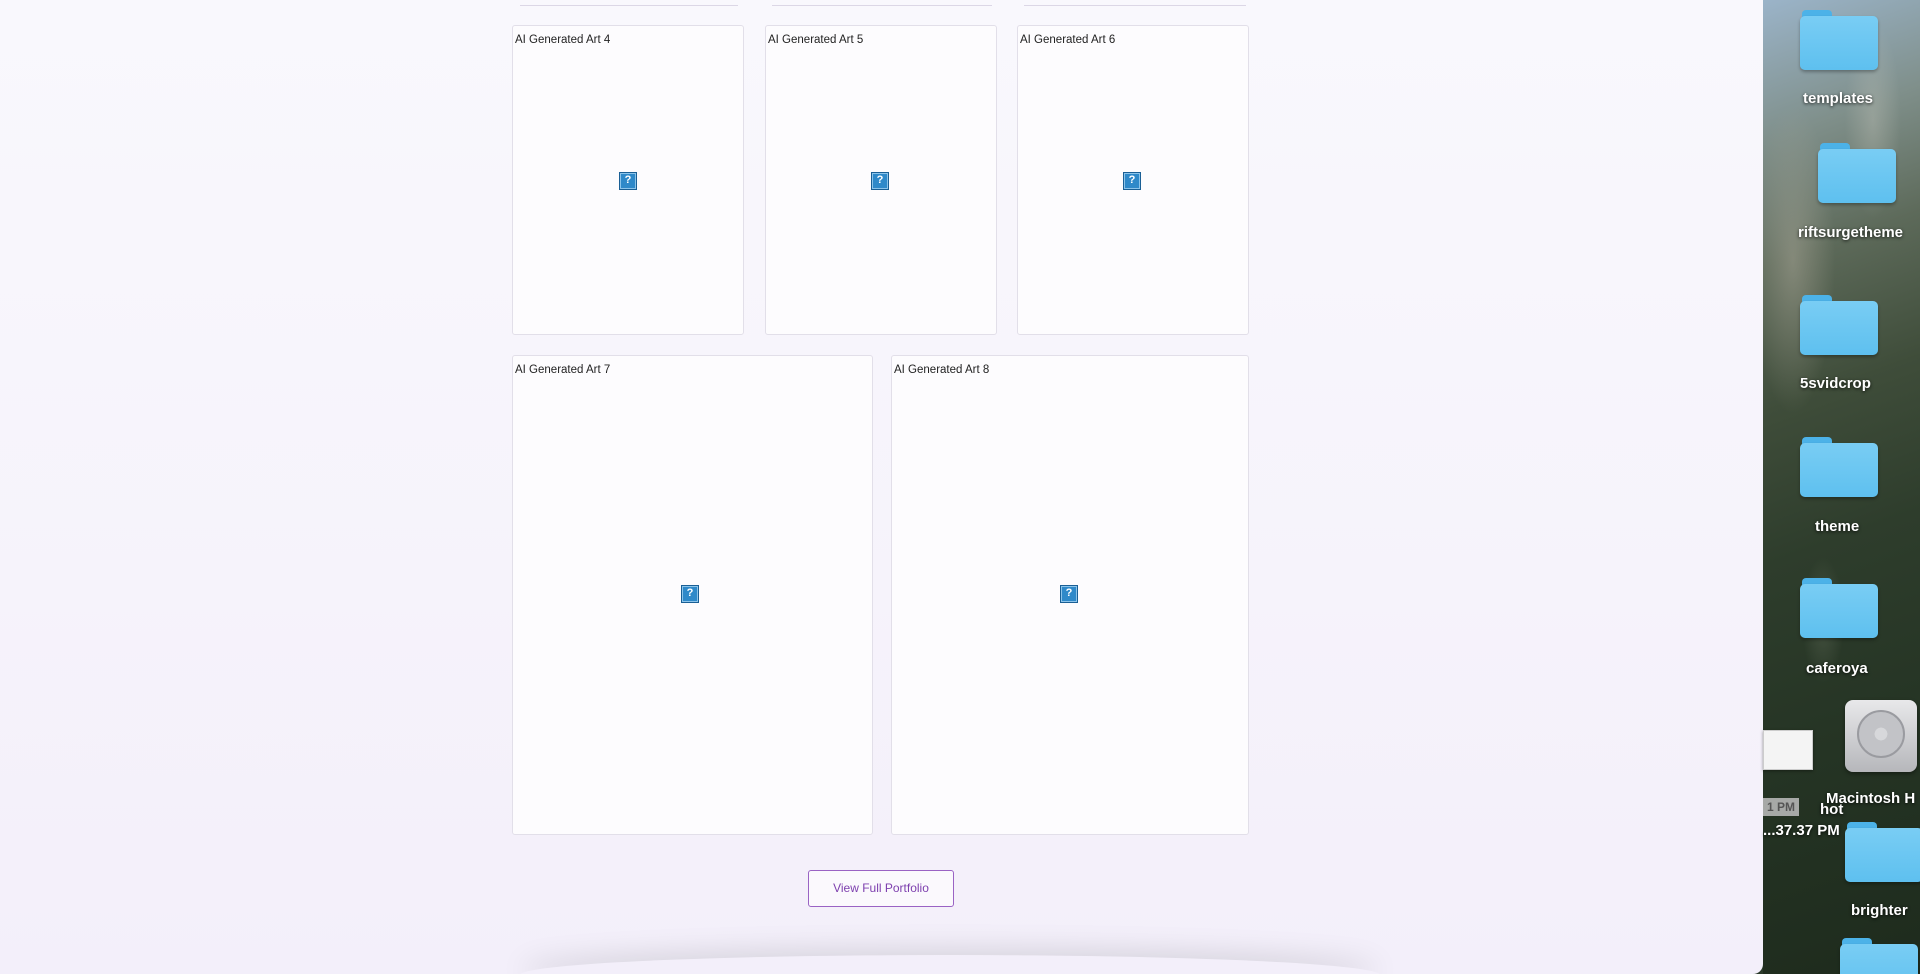 The height and width of the screenshot is (974, 1920). What do you see at coordinates (1870, 798) in the screenshot?
I see `desktop-item-label: Macintosh H` at bounding box center [1870, 798].